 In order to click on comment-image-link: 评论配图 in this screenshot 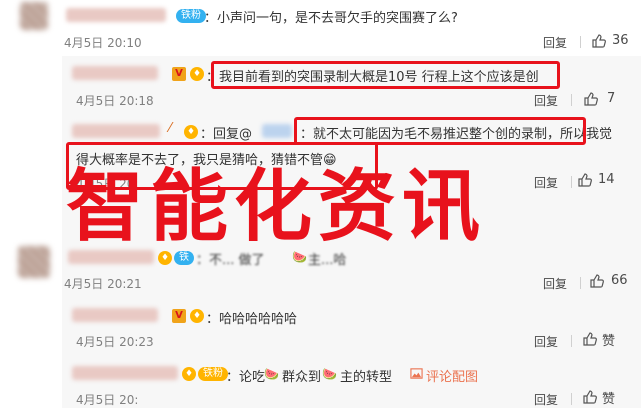, I will do `click(452, 375)`.